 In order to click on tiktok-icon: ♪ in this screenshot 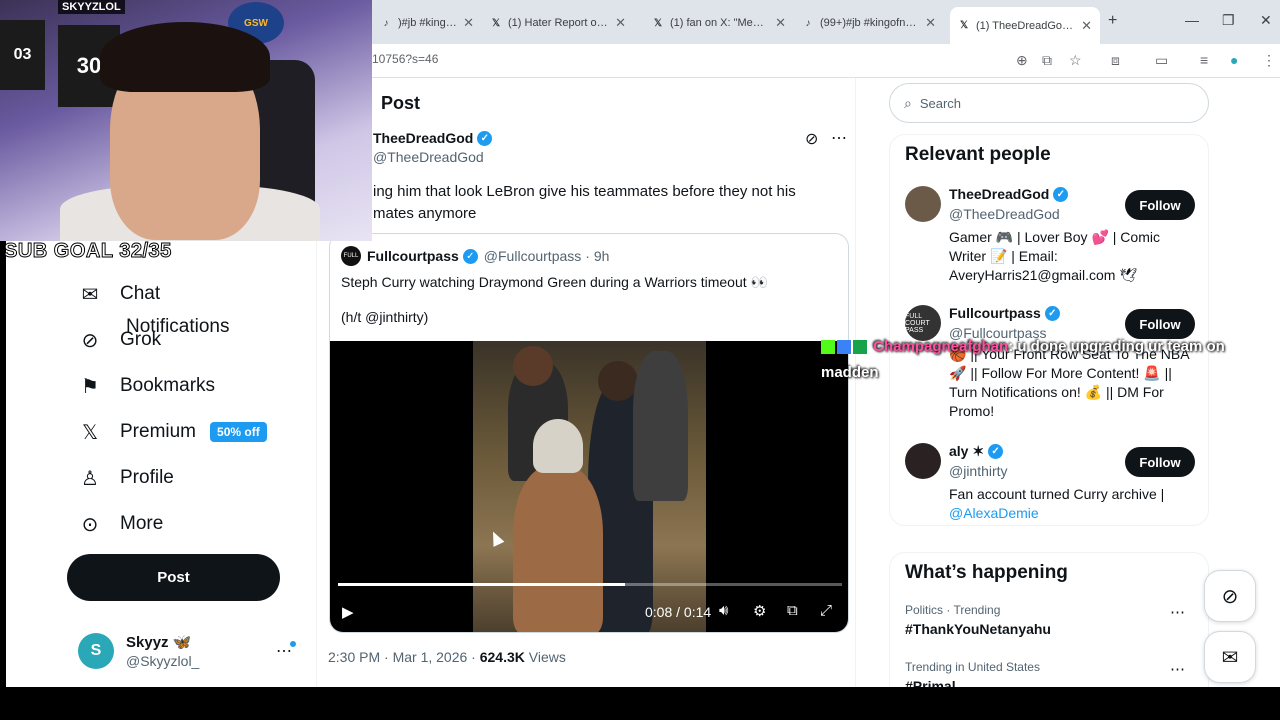, I will do `click(386, 23)`.